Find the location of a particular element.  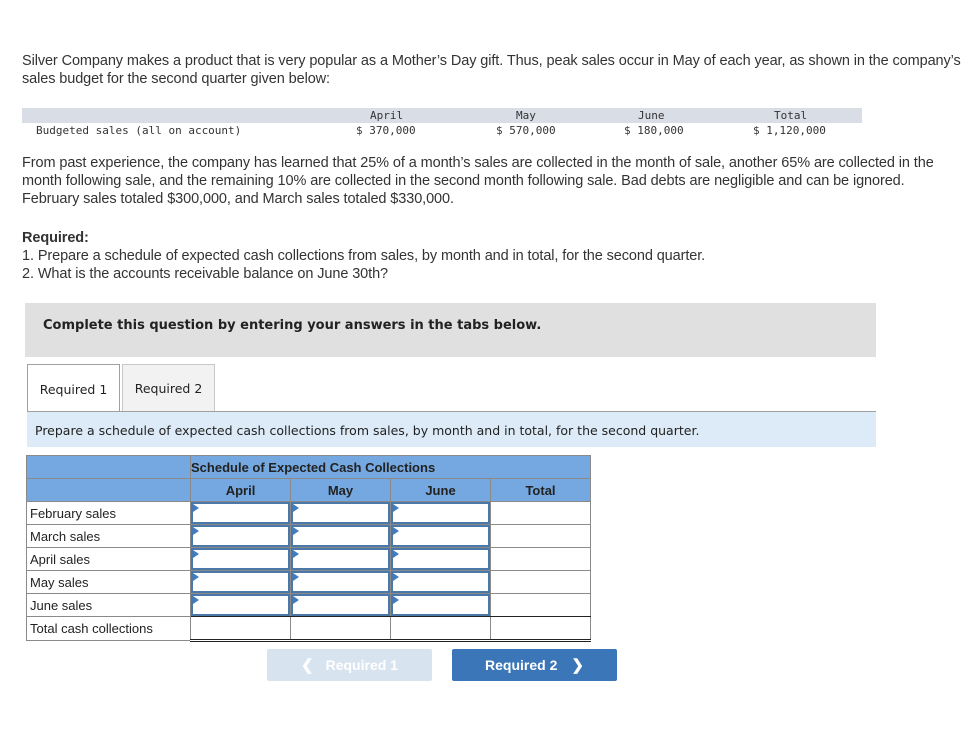

schedule-header-row: April May June Total is located at coordinates (308, 490).